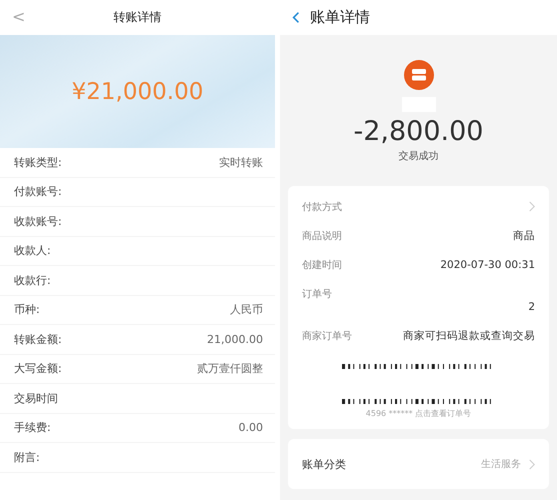  What do you see at coordinates (419, 413) in the screenshot?
I see `order-number-link: 4596 ****** 点击查看订单号` at bounding box center [419, 413].